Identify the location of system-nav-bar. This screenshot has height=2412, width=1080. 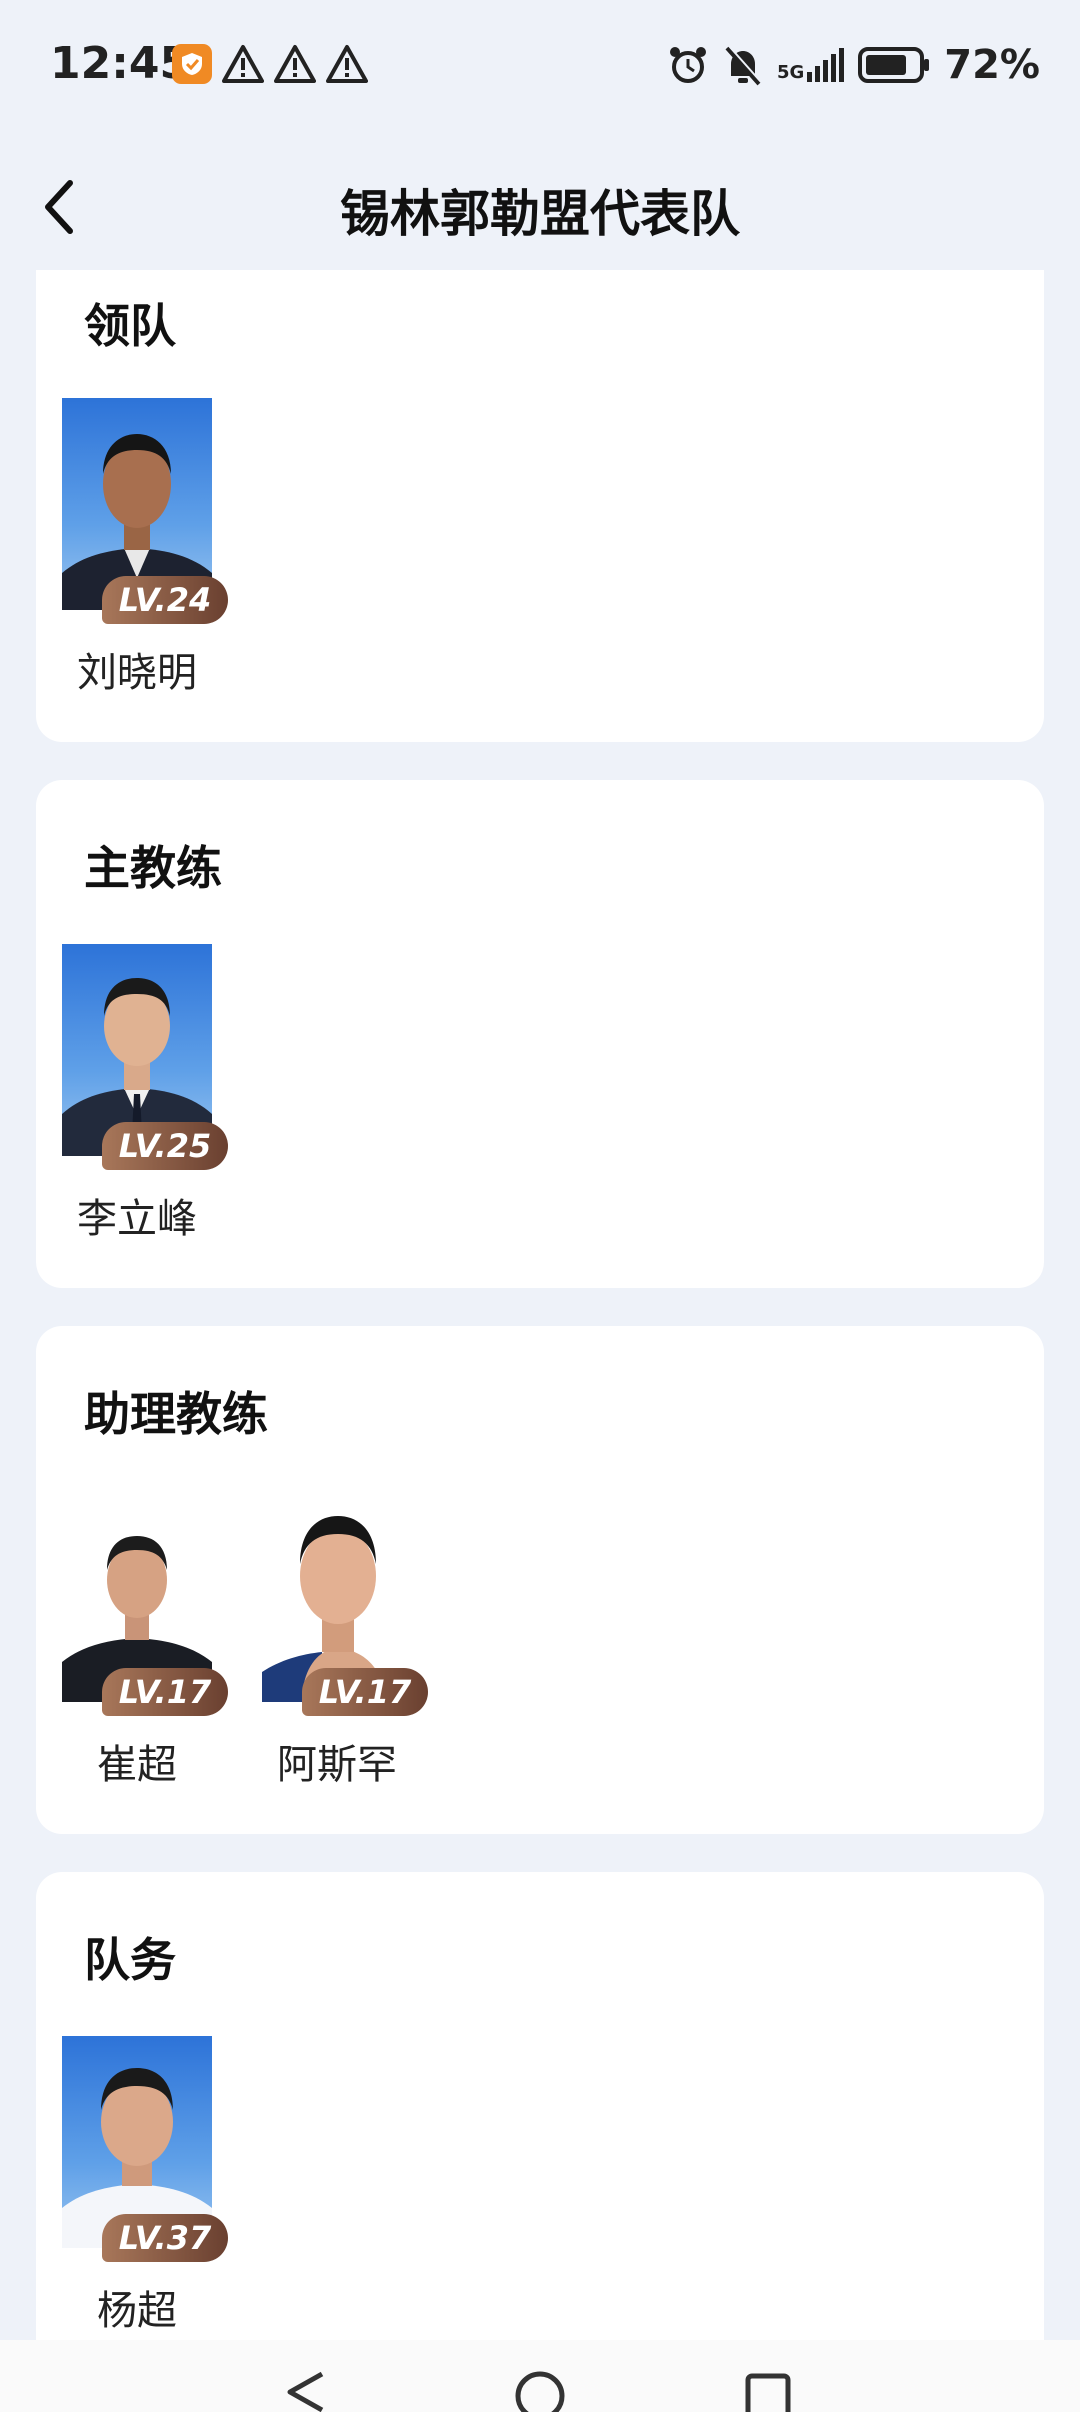
(540, 2376).